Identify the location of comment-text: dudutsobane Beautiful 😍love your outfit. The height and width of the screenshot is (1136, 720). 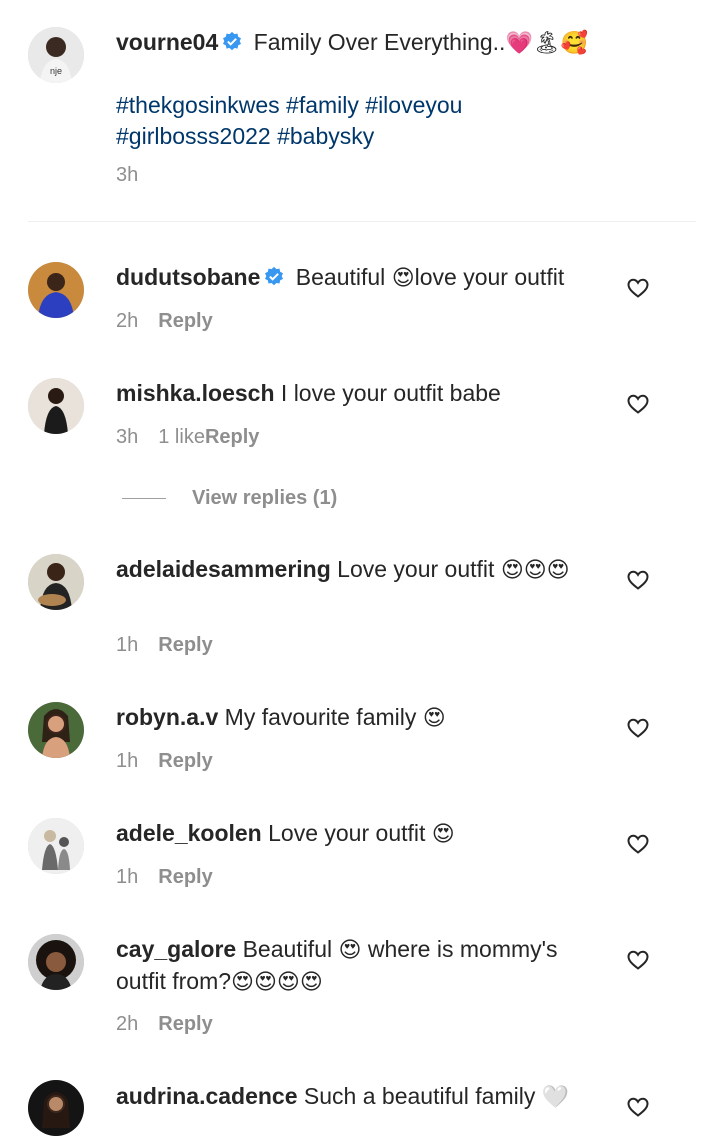
(361, 278).